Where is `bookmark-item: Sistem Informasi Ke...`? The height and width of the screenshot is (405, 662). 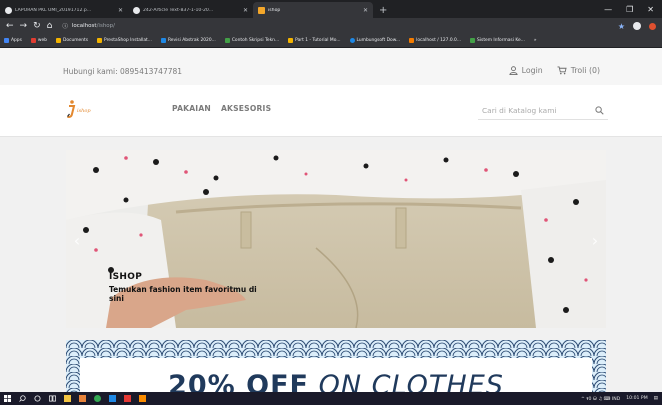 bookmark-item: Sistem Informasi Ke... is located at coordinates (497, 40).